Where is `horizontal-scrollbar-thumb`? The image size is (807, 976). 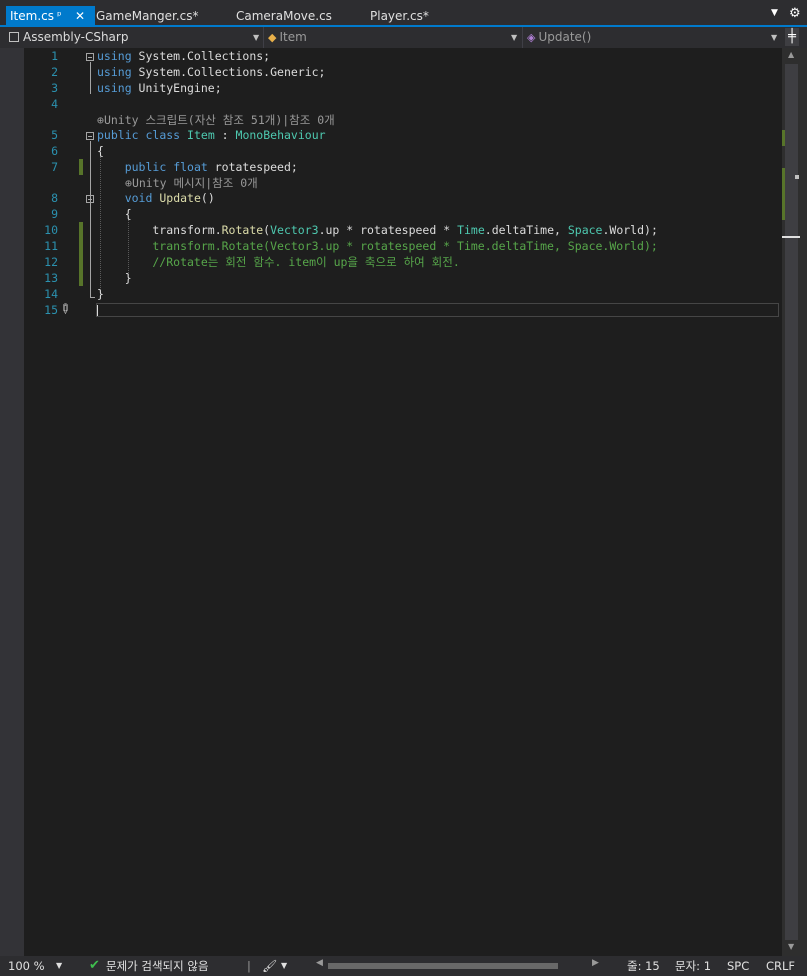 horizontal-scrollbar-thumb is located at coordinates (443, 966).